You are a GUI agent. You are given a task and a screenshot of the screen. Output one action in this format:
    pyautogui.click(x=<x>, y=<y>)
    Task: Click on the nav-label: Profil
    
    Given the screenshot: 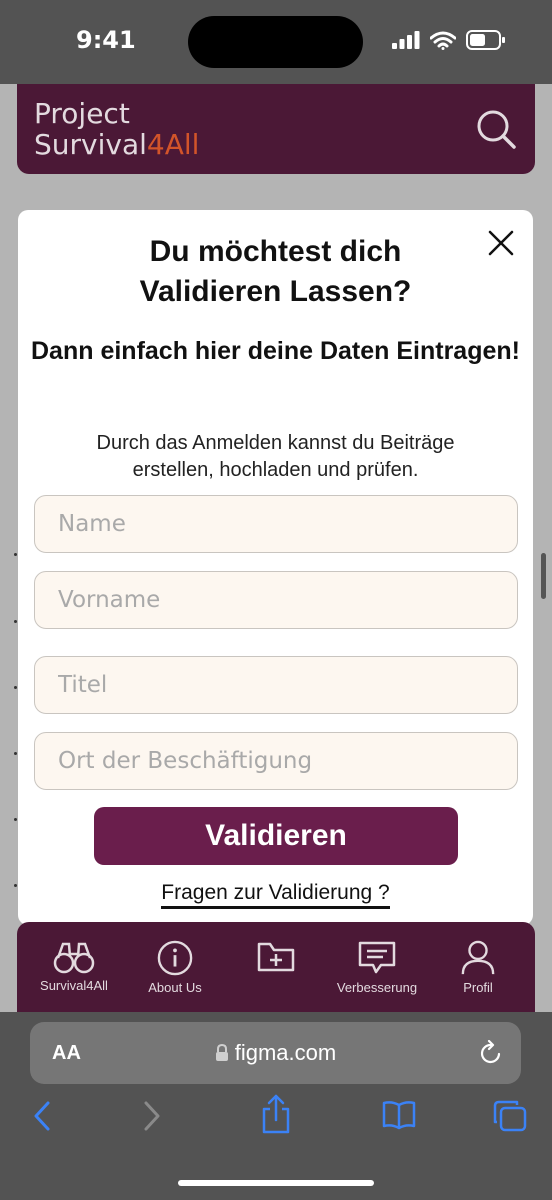 What is the action you would take?
    pyautogui.click(x=478, y=987)
    